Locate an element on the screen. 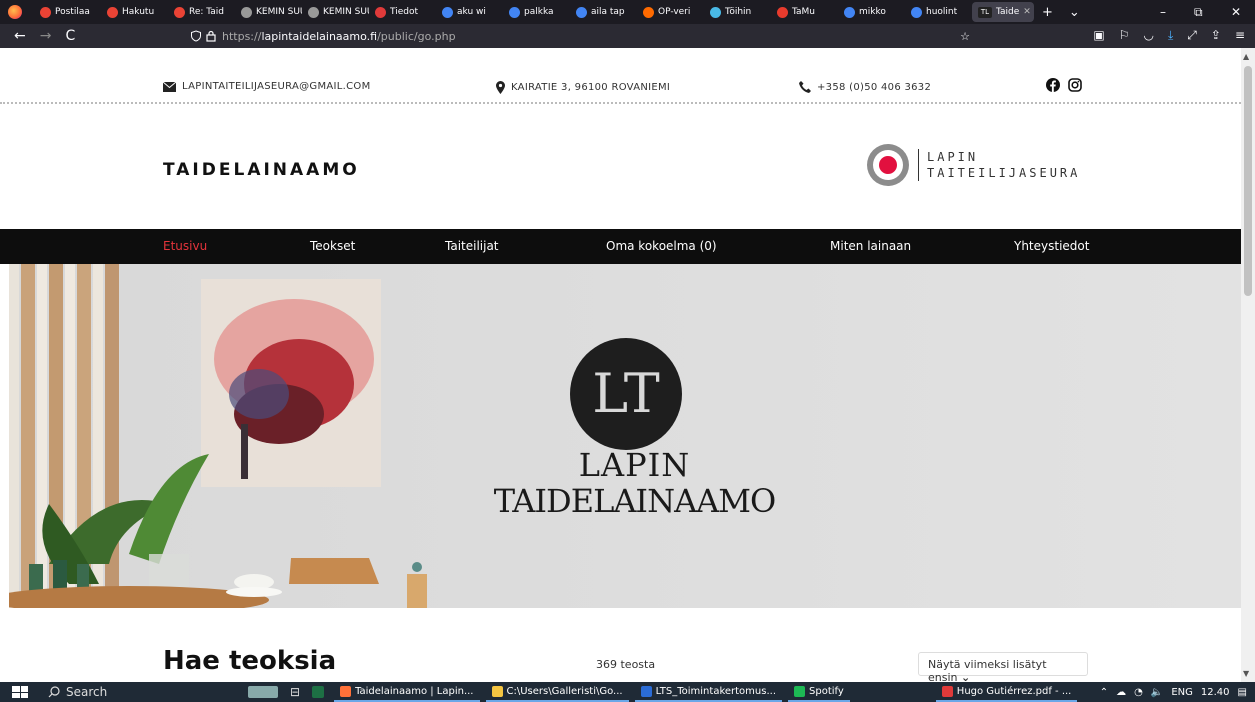 The height and width of the screenshot is (702, 1255). scroll-down-icon: ▼ is located at coordinates (1246, 673).